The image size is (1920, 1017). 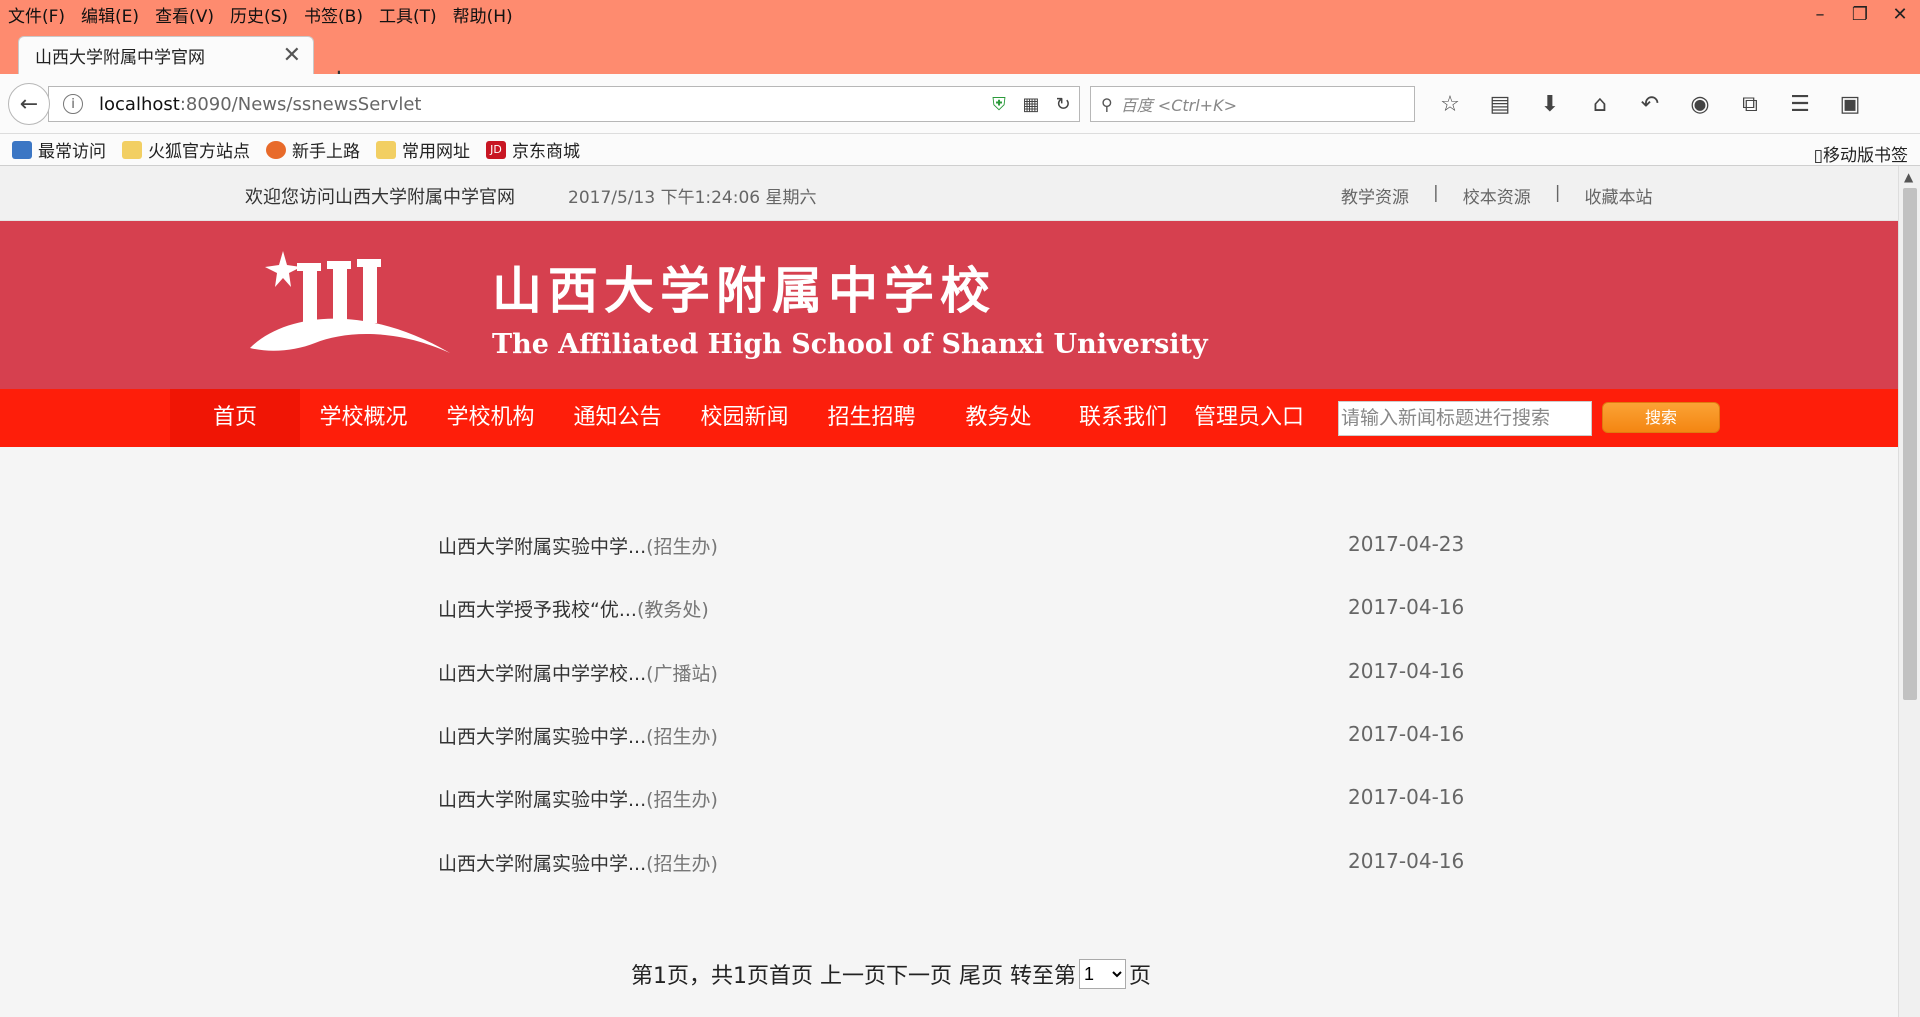 What do you see at coordinates (259, 14) in the screenshot?
I see `menu-history: 历史(S)` at bounding box center [259, 14].